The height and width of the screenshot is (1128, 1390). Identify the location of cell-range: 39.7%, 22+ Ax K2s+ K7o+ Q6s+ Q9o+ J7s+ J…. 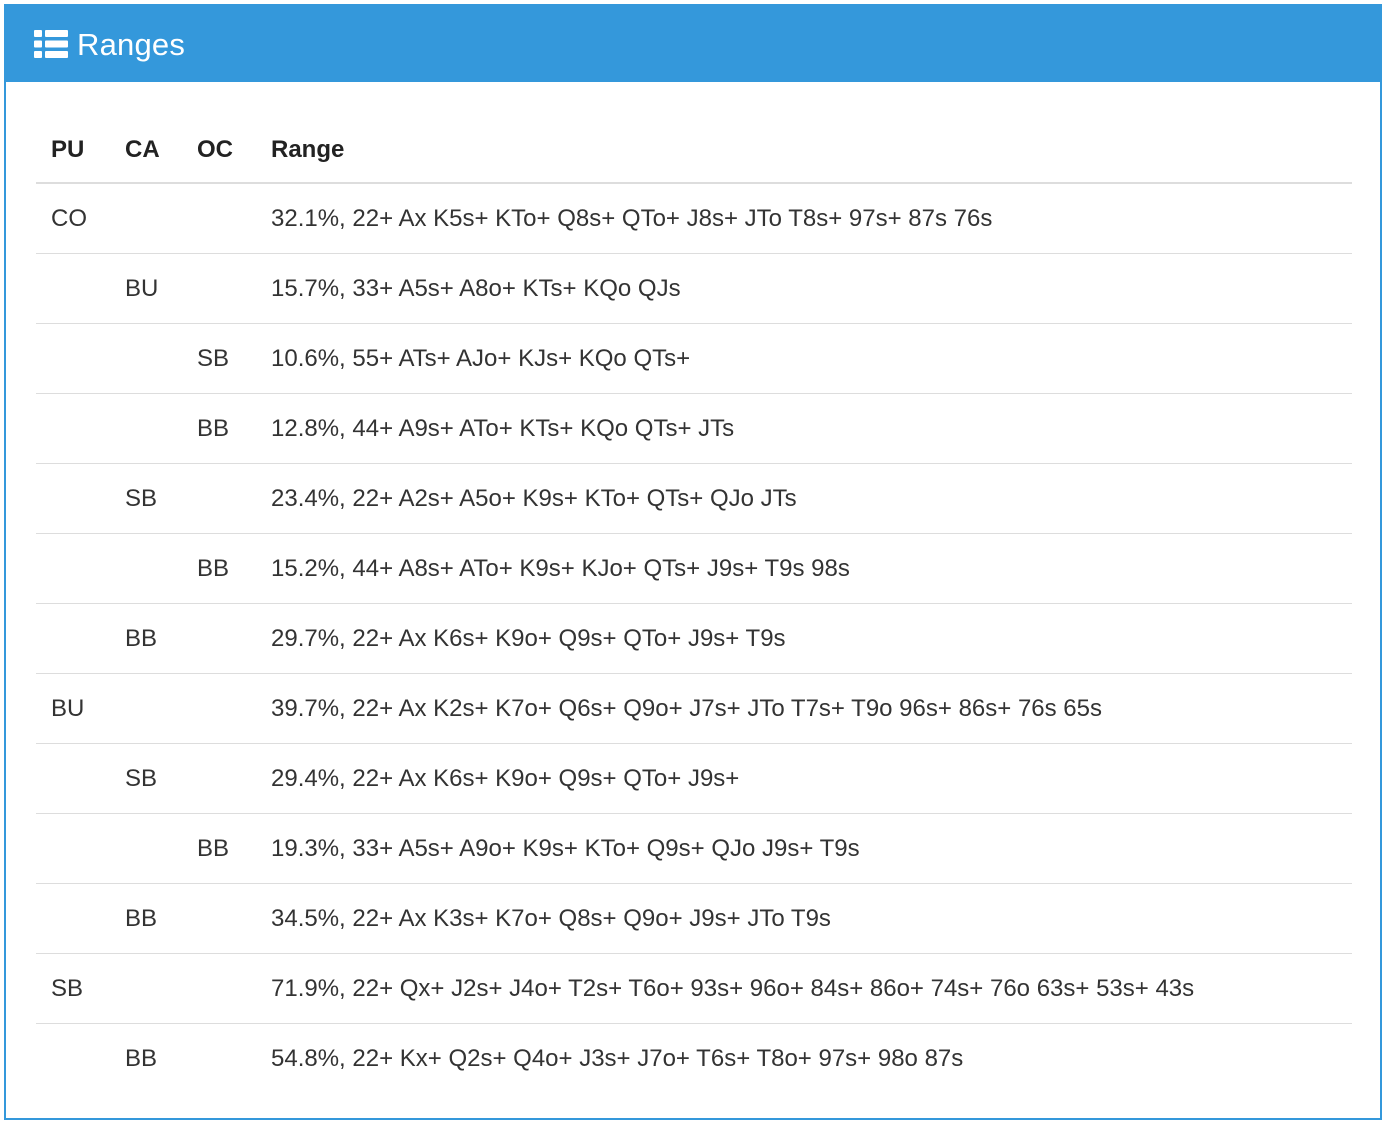
(804, 708).